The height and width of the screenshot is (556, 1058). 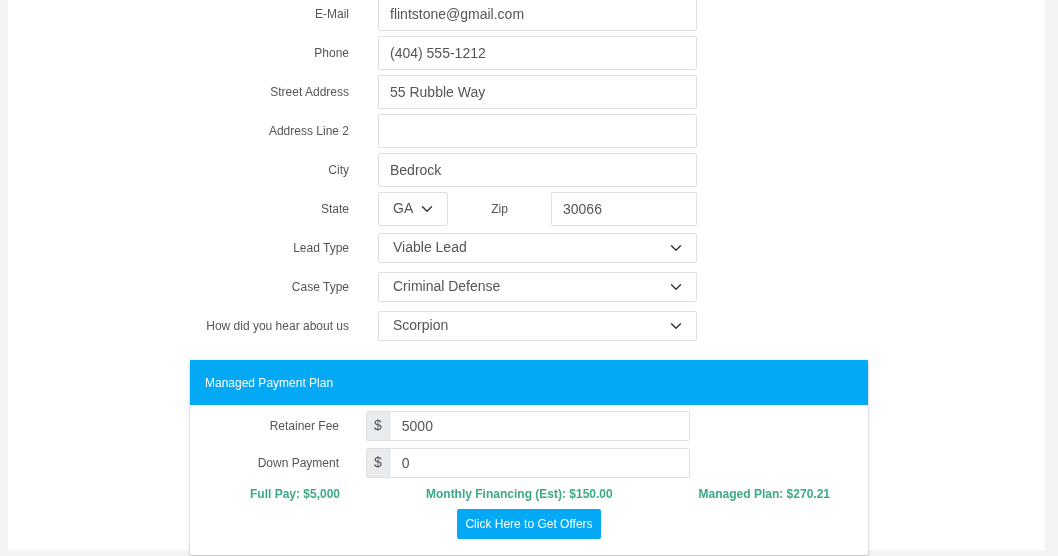 What do you see at coordinates (537, 91) in the screenshot?
I see `text-field: 55 Rubble Way` at bounding box center [537, 91].